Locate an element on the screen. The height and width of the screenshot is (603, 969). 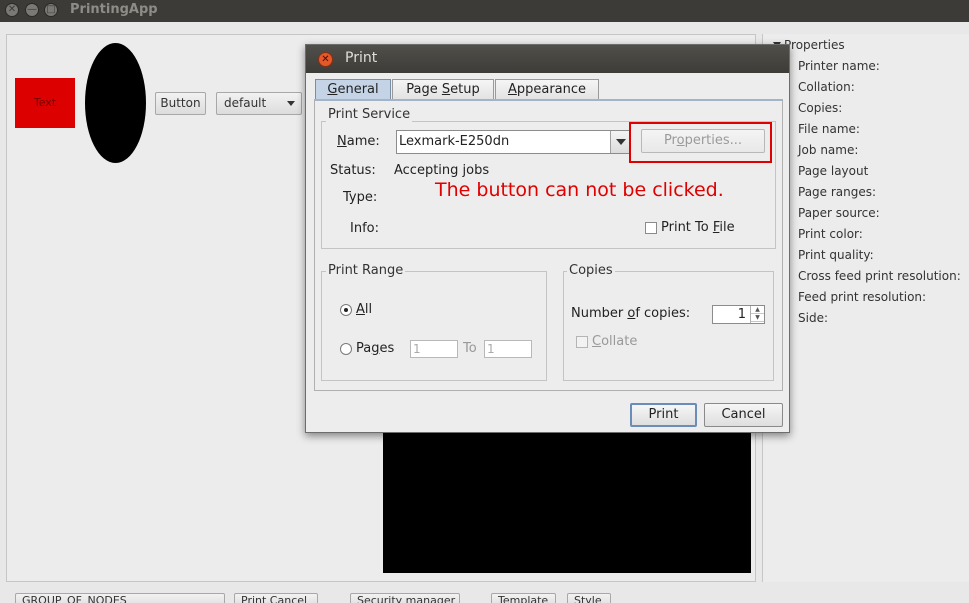
pages-from-input: 1 is located at coordinates (434, 349).